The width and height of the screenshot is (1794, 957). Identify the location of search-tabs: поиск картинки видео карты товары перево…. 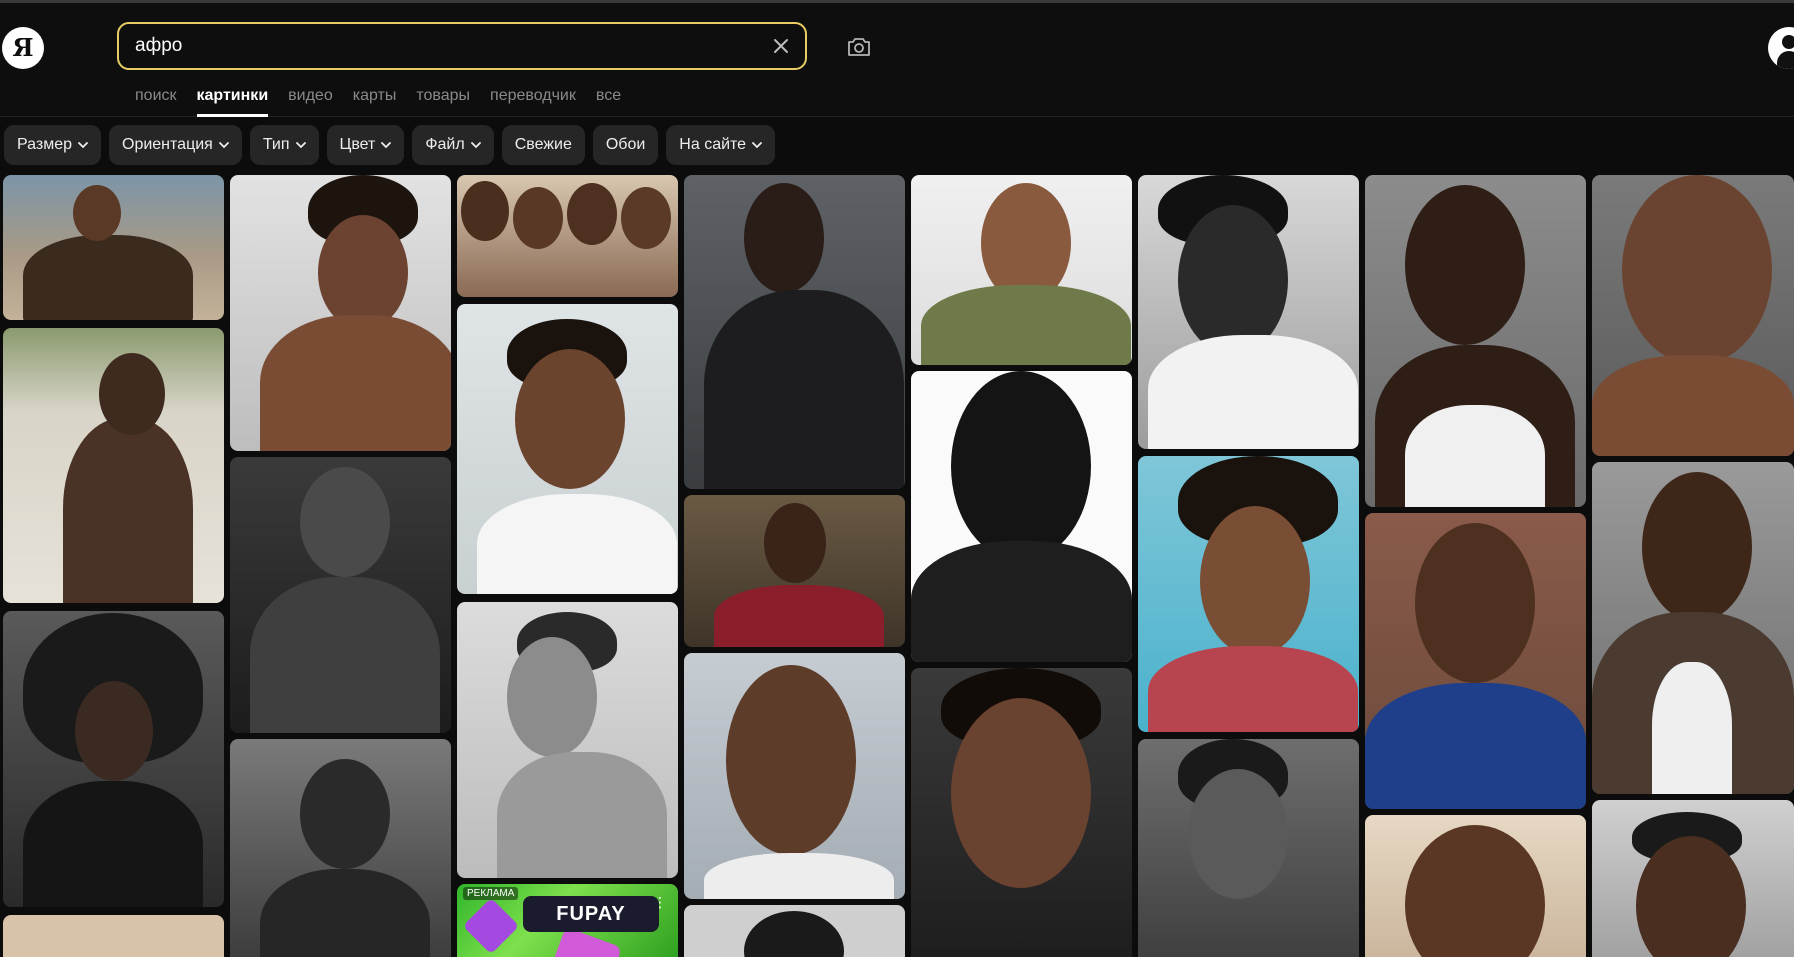
(383, 100).